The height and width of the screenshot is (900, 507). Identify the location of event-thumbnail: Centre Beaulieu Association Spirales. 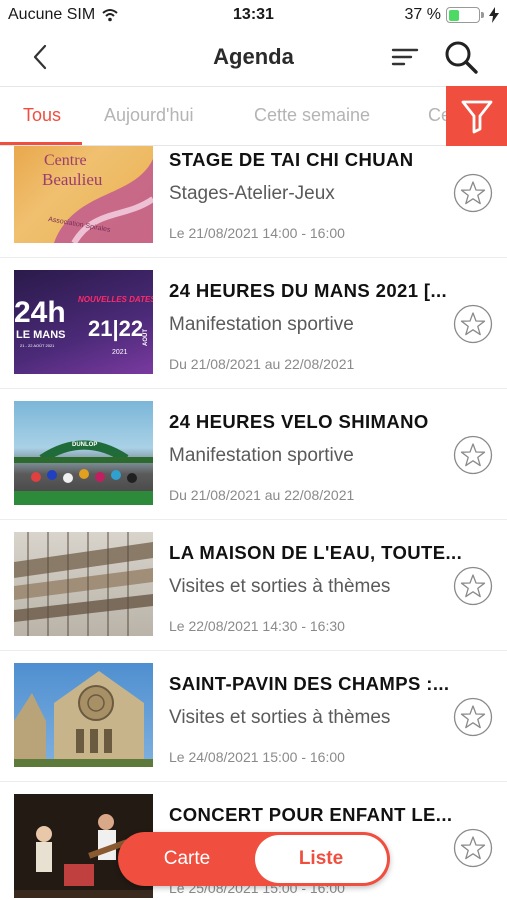
(83, 194).